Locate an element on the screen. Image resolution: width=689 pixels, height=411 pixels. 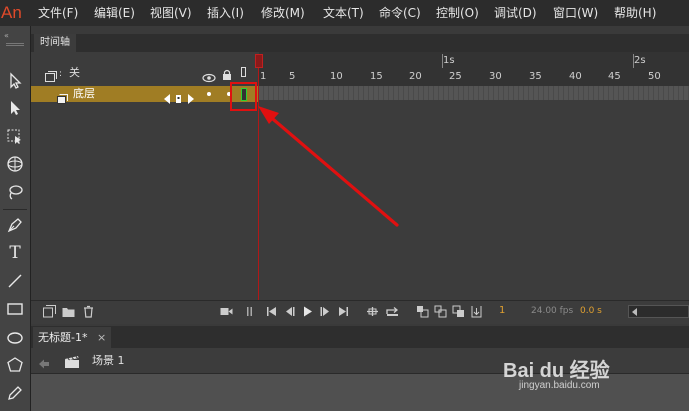
layer-header-label: 关 is located at coordinates (74, 72).